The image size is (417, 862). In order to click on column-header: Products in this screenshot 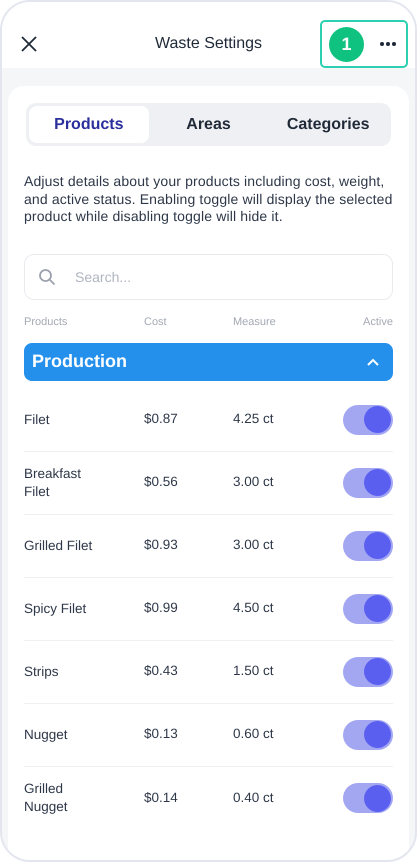, I will do `click(46, 322)`.